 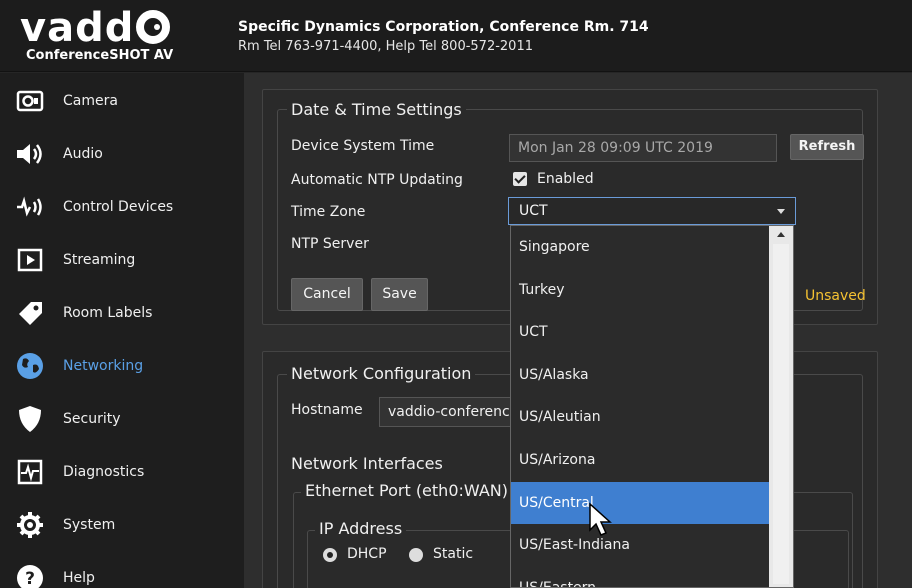 What do you see at coordinates (640, 290) in the screenshot?
I see `timezone-option: Turkey` at bounding box center [640, 290].